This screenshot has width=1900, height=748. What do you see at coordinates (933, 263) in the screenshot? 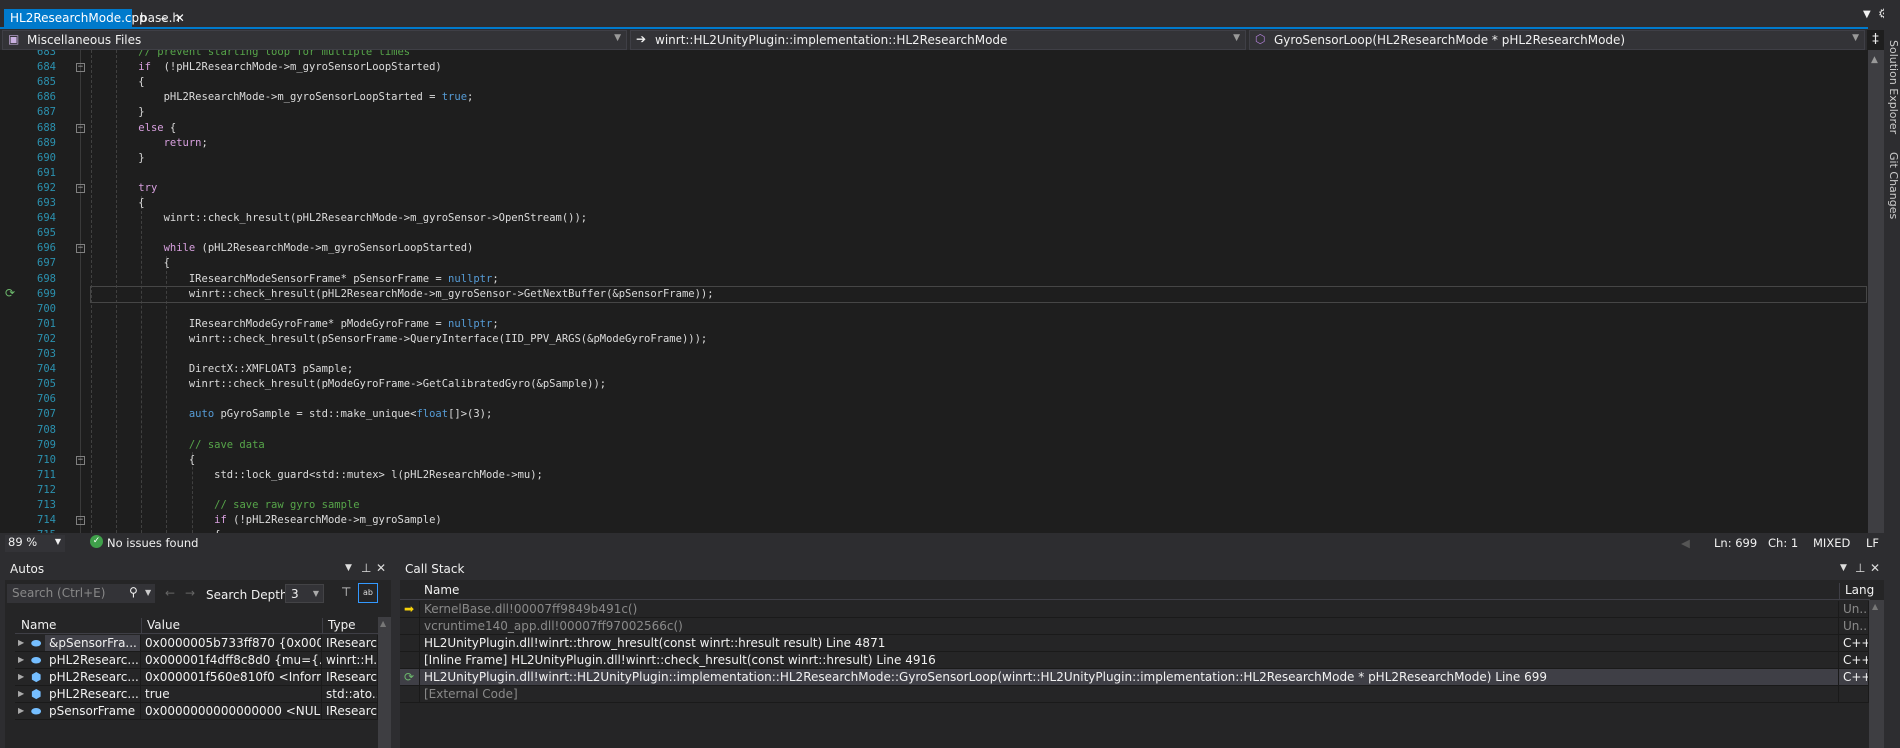
I see `code-line: 697 {` at bounding box center [933, 263].